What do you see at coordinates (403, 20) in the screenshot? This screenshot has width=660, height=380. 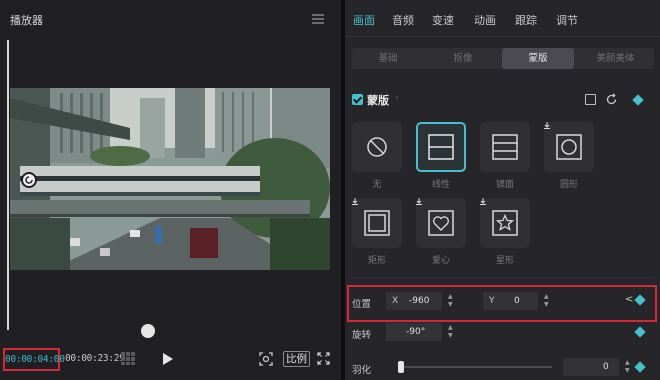 I see `tab-audio: 音频` at bounding box center [403, 20].